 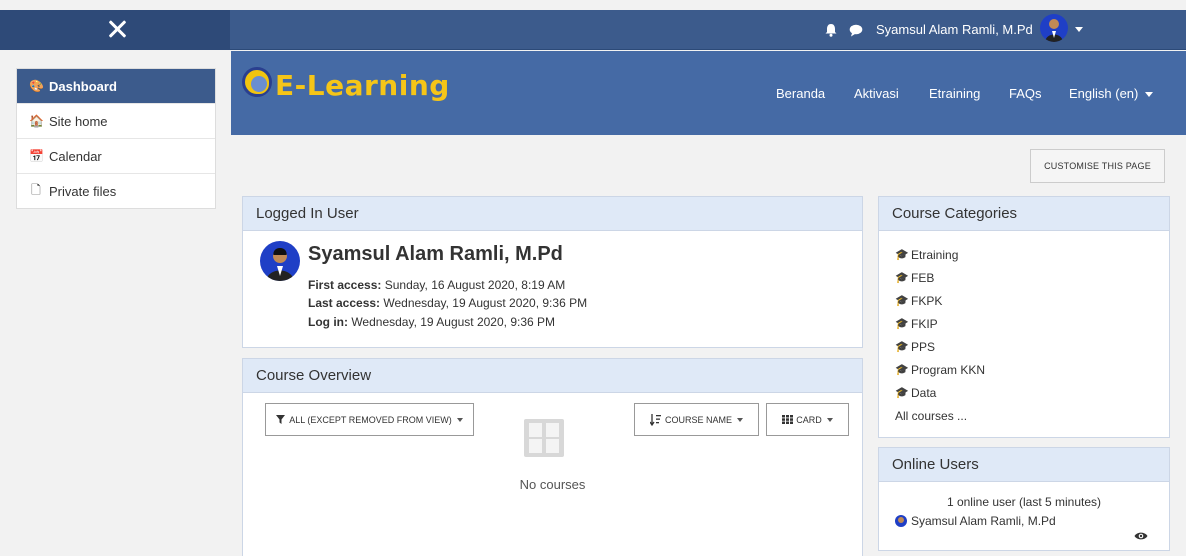 I want to click on category-item-etraining: 🎓 Etraining, so click(x=940, y=254).